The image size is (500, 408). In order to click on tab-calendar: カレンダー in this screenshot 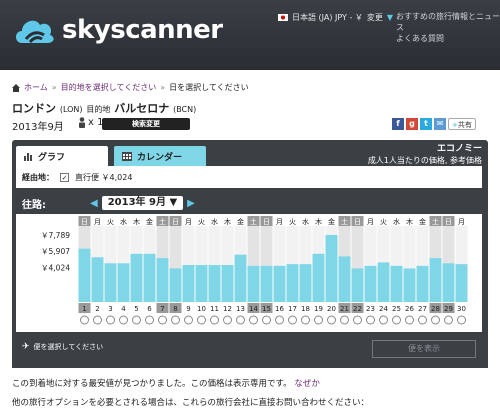, I will do `click(160, 156)`.